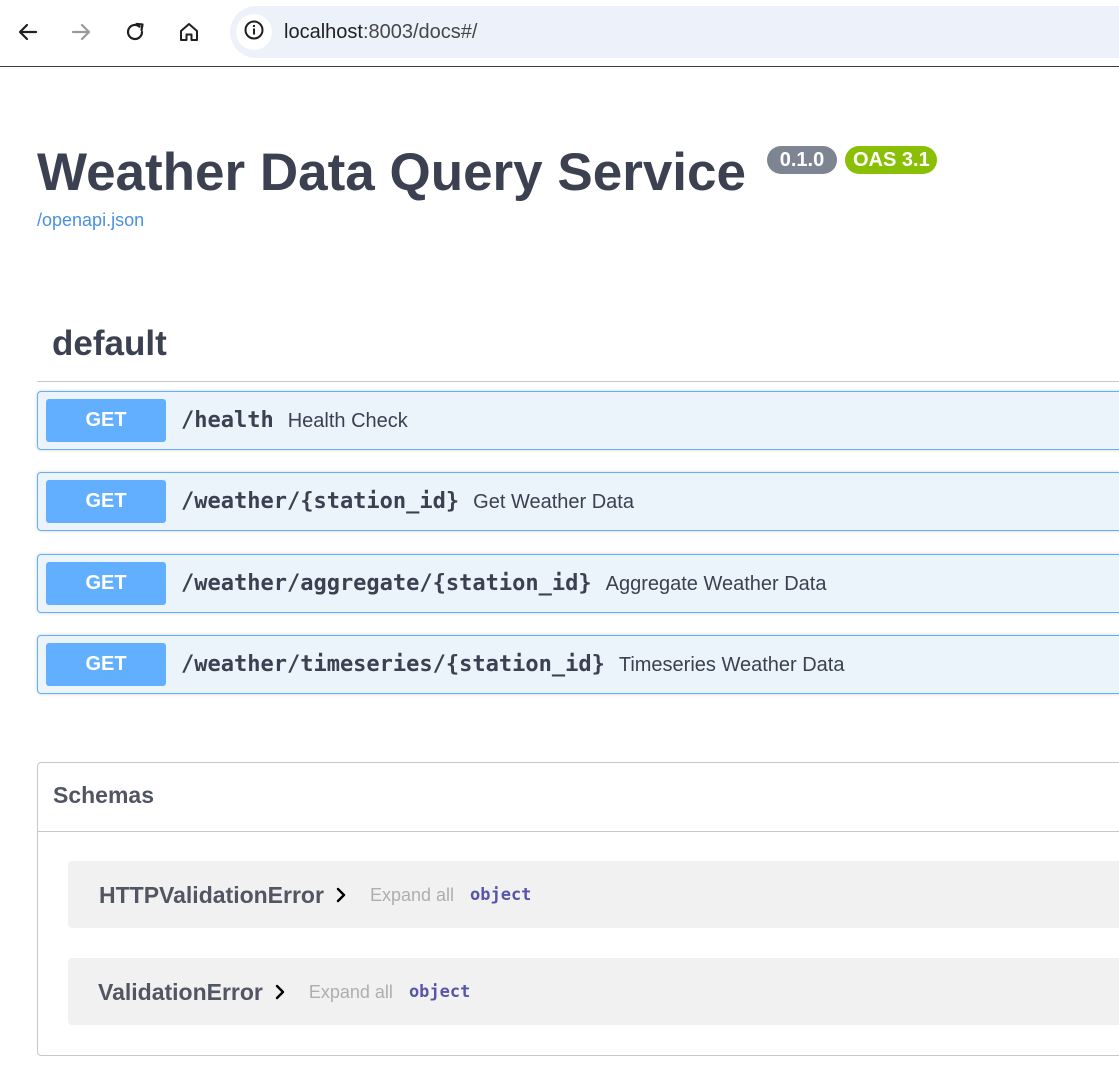 This screenshot has height=1089, width=1119. I want to click on operation-path-row: /weather/{station_id} Get Weather Data, so click(407, 502).